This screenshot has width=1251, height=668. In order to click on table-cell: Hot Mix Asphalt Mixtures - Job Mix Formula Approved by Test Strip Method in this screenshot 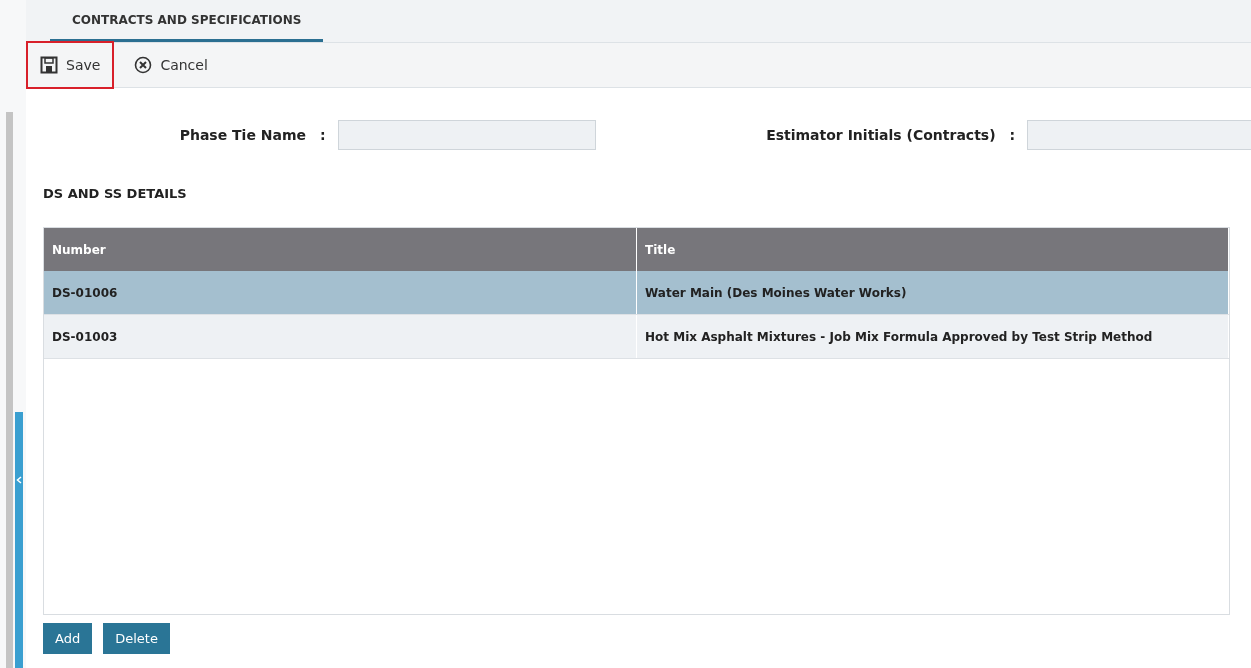, I will do `click(933, 336)`.